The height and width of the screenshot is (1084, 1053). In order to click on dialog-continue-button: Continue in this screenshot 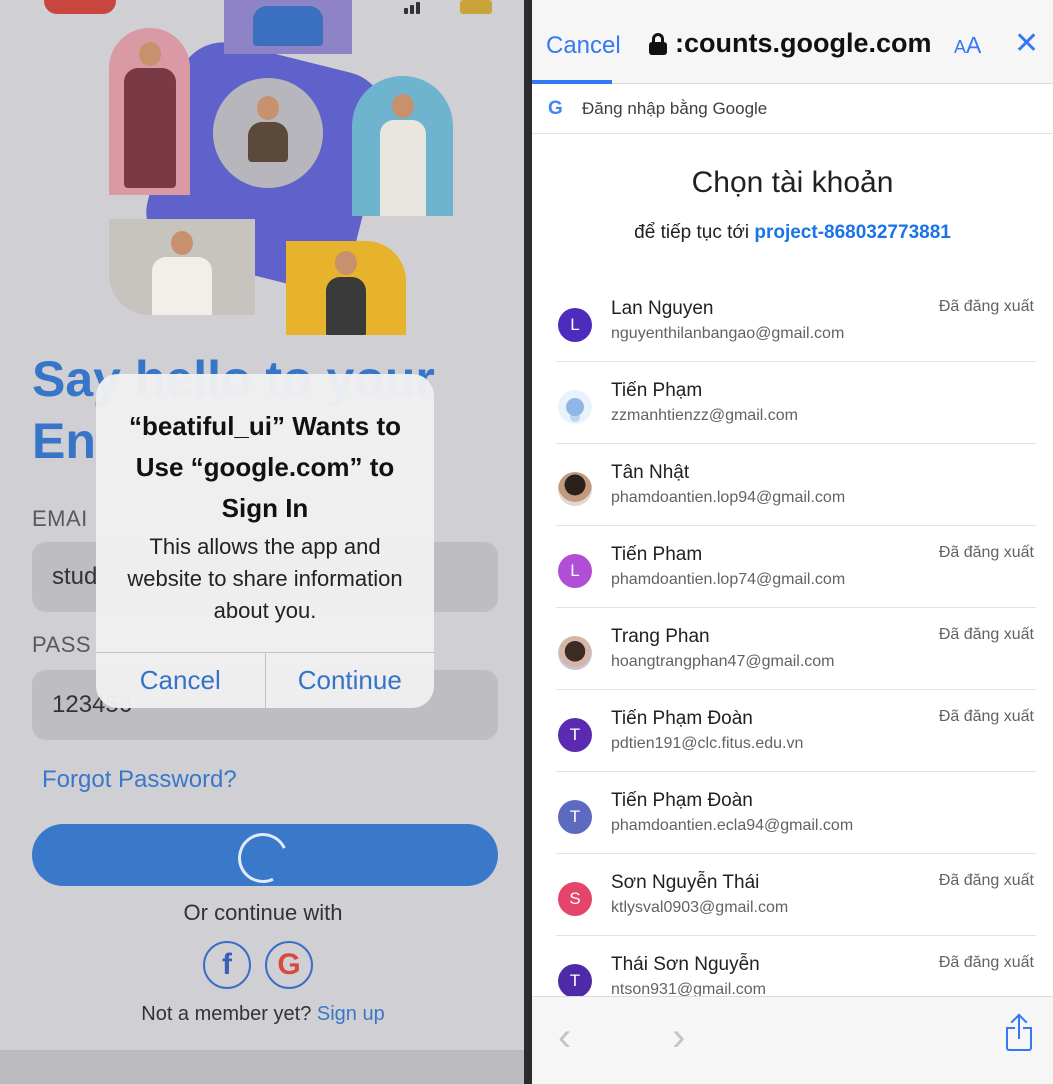, I will do `click(349, 680)`.